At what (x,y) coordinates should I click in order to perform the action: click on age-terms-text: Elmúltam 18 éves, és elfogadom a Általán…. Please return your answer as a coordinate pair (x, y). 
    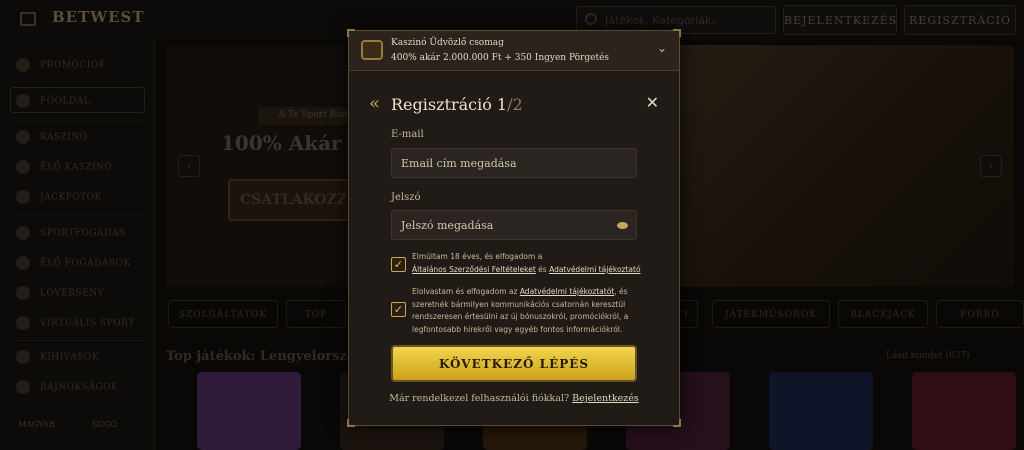
    Looking at the image, I should click on (526, 263).